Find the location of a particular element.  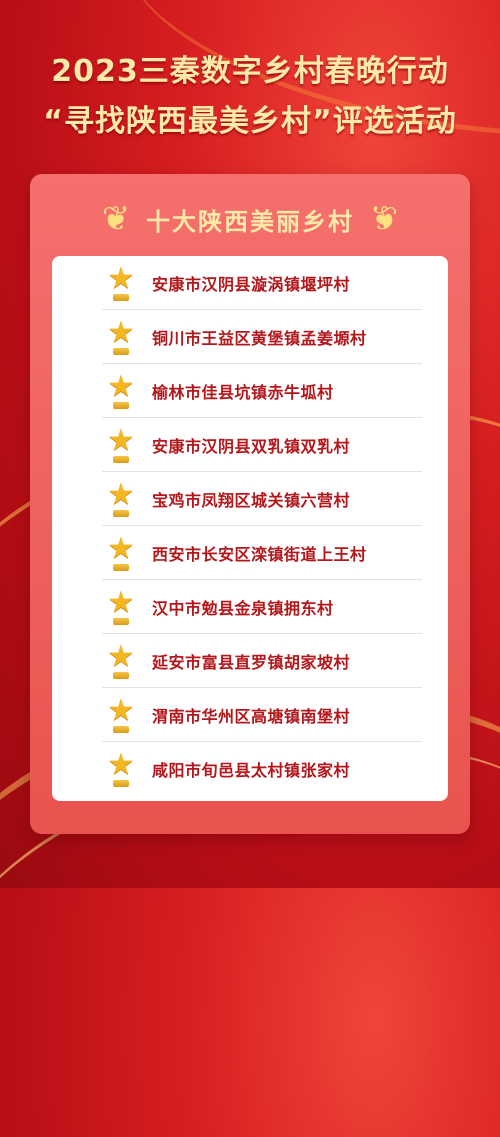

list-item: ★ 西安市长安区滦镇街道上王村 is located at coordinates (250, 553).